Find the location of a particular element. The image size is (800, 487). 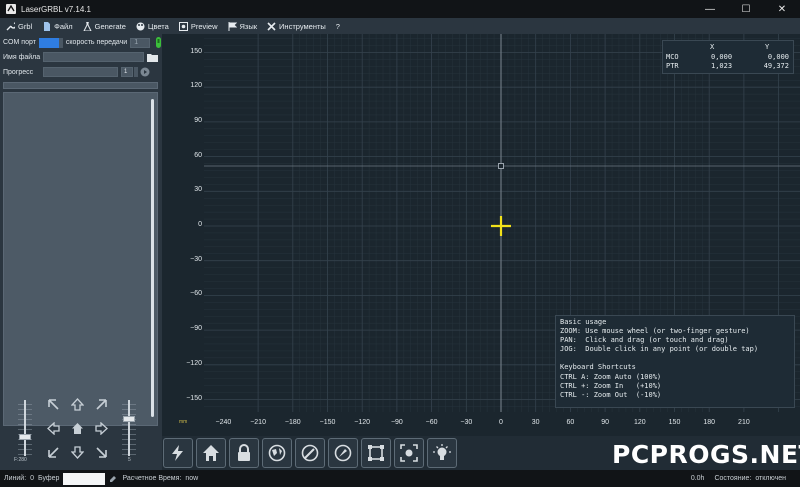

y-tick-label: 60 is located at coordinates (198, 155).